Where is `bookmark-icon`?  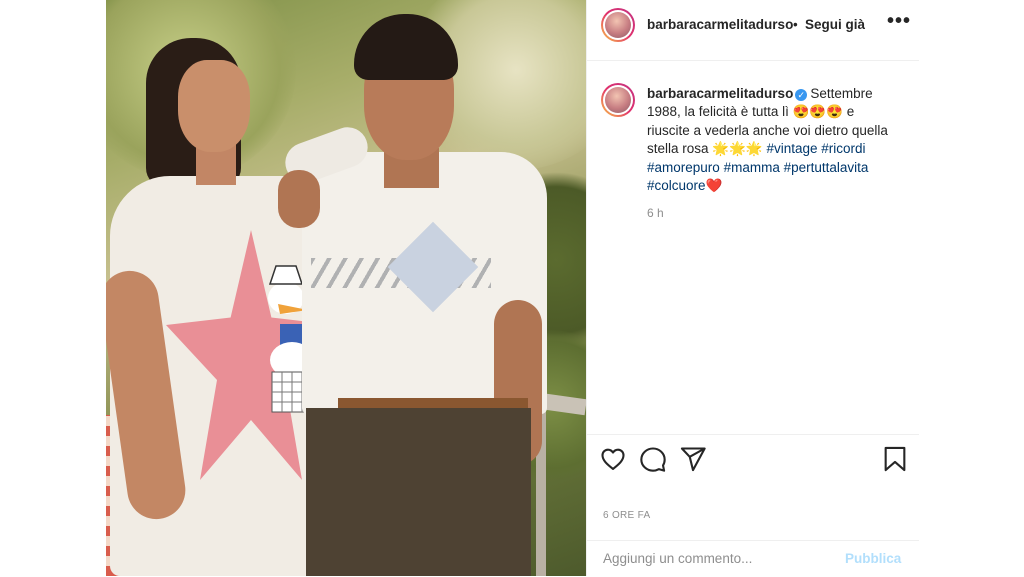 bookmark-icon is located at coordinates (895, 459).